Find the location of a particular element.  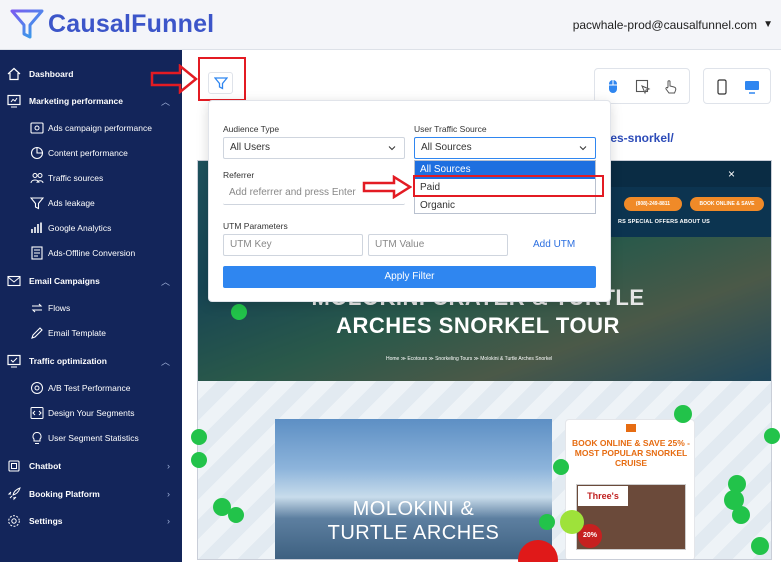

sidebar-item-label: Google Analytics is located at coordinates (80, 228).